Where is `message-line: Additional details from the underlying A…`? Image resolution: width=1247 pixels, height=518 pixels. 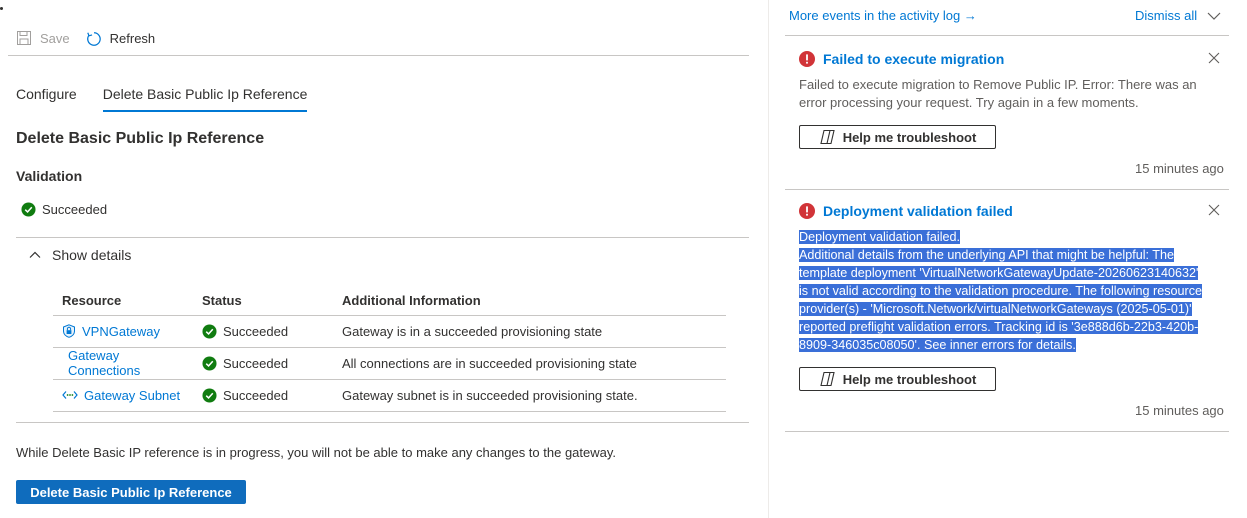 message-line: Additional details from the underlying A… is located at coordinates (987, 255).